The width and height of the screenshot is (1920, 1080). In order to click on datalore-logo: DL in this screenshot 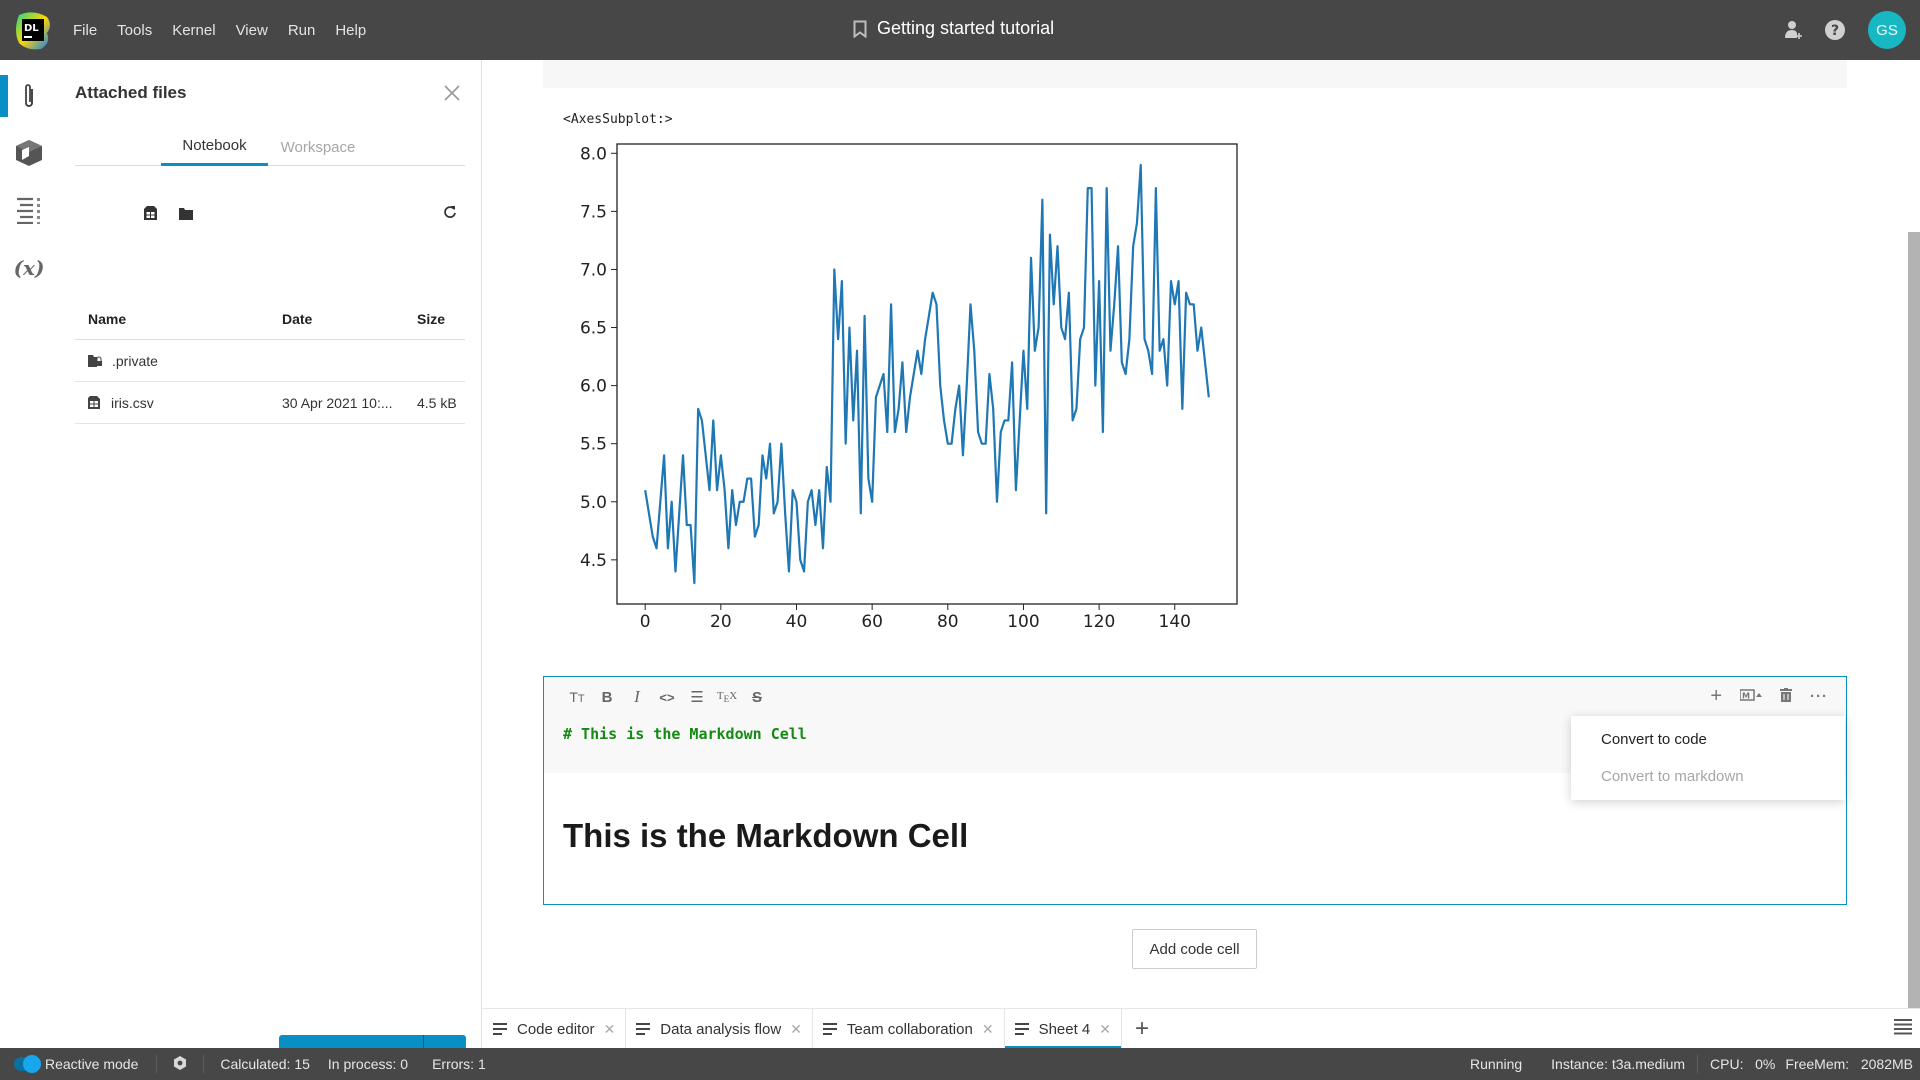, I will do `click(33, 31)`.